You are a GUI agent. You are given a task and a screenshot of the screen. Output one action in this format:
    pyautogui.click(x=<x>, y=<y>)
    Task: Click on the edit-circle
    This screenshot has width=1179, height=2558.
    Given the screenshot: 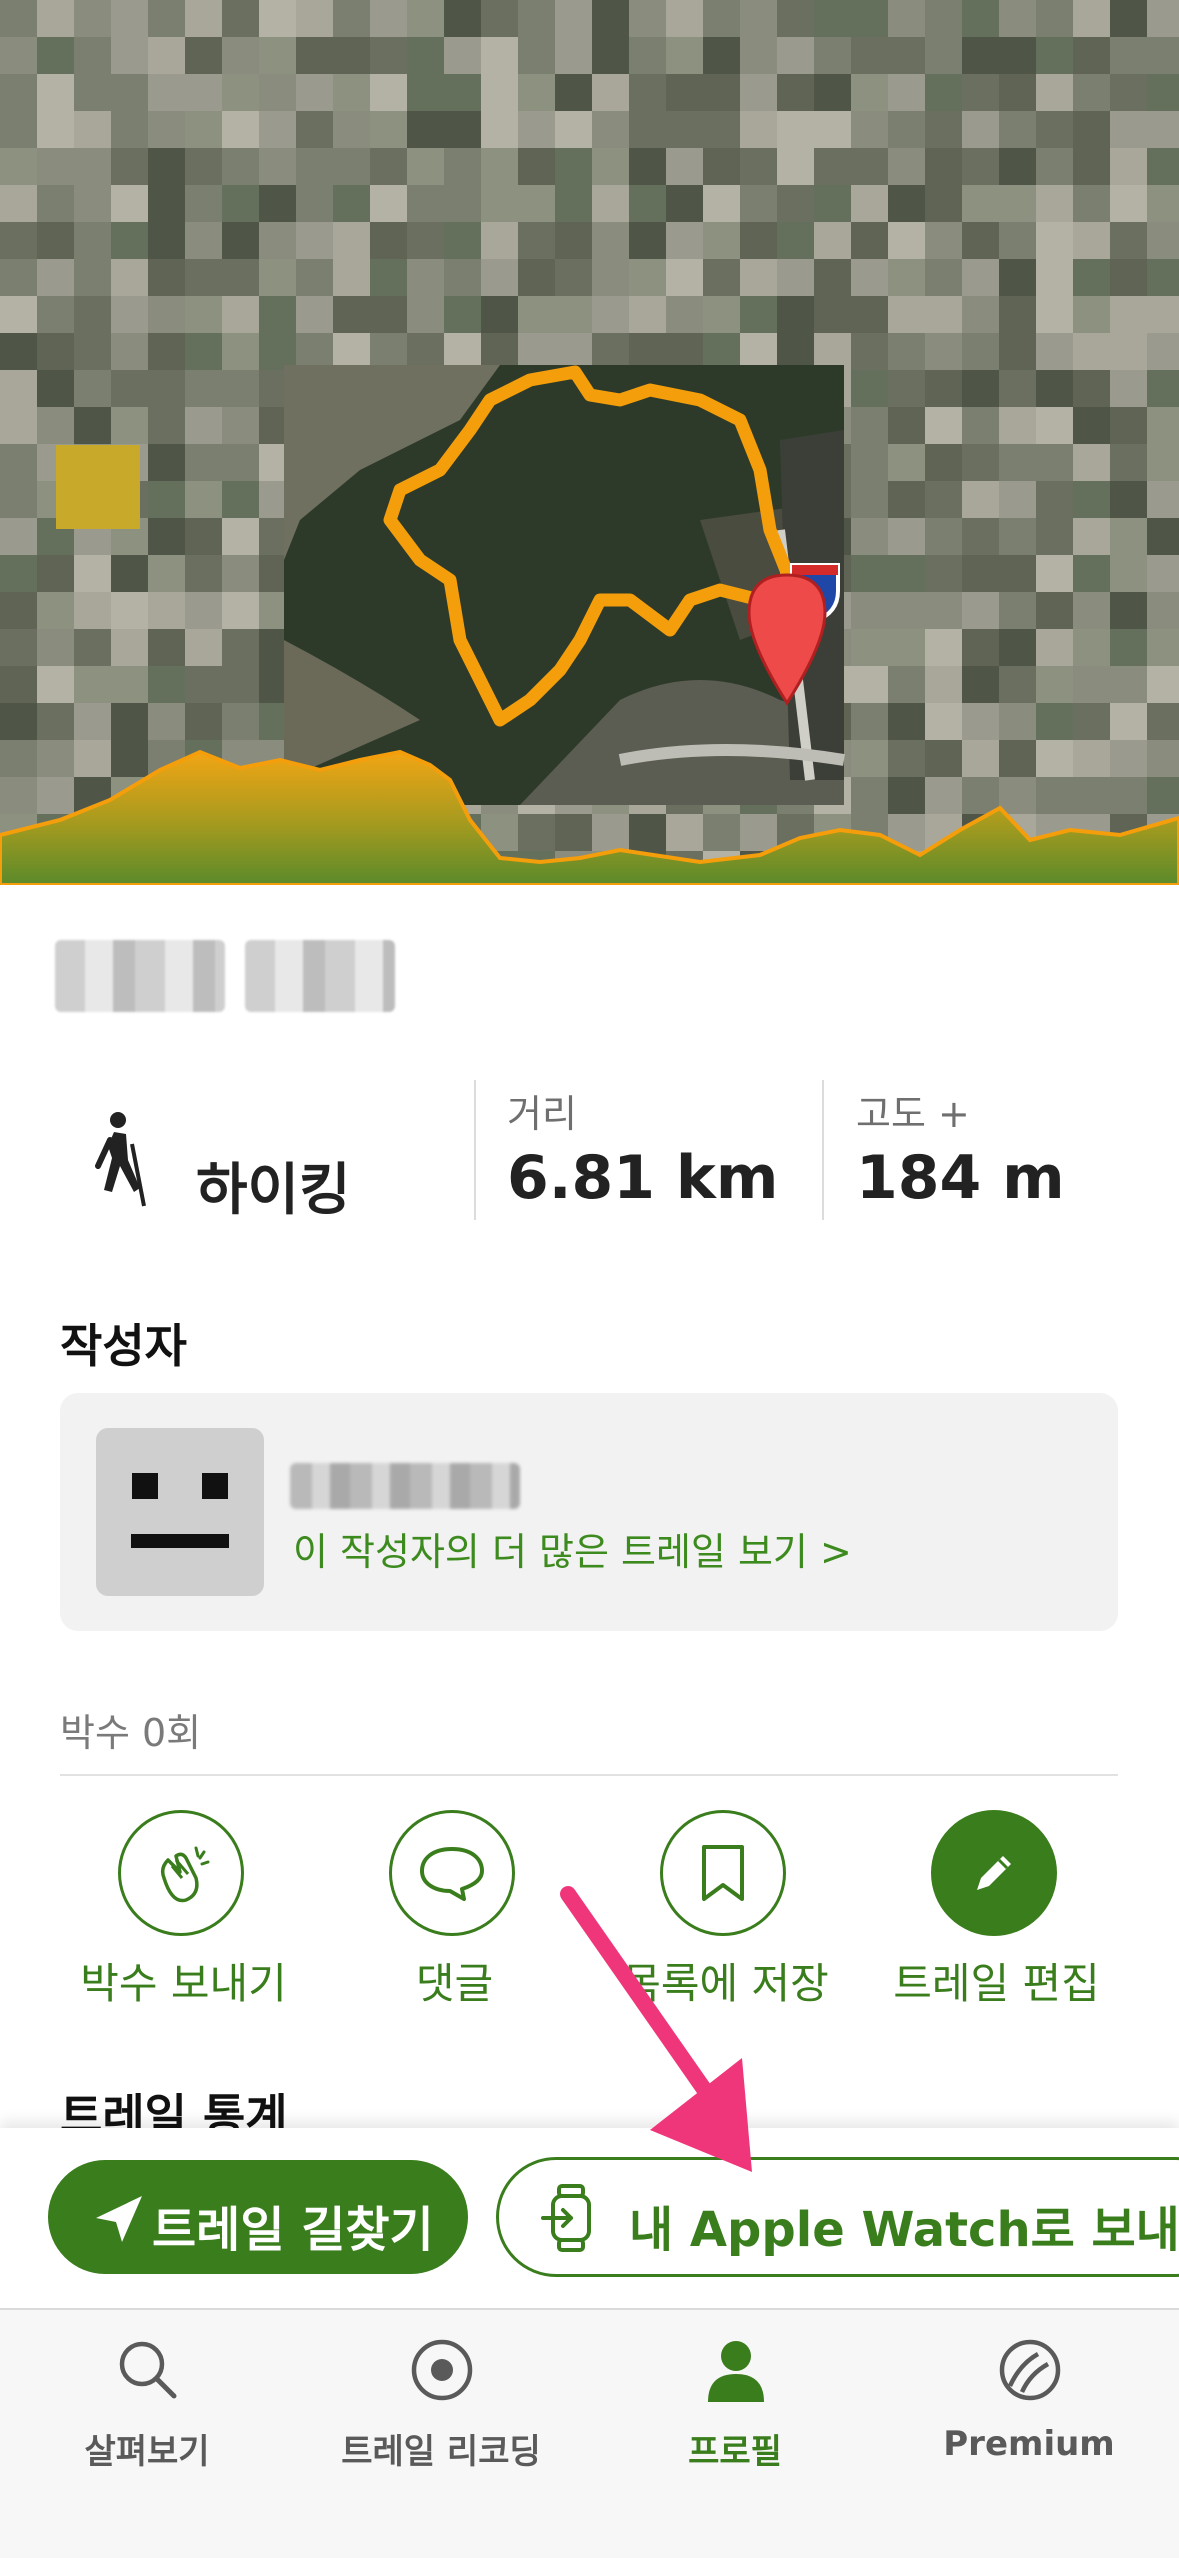 What is the action you would take?
    pyautogui.click(x=994, y=1873)
    